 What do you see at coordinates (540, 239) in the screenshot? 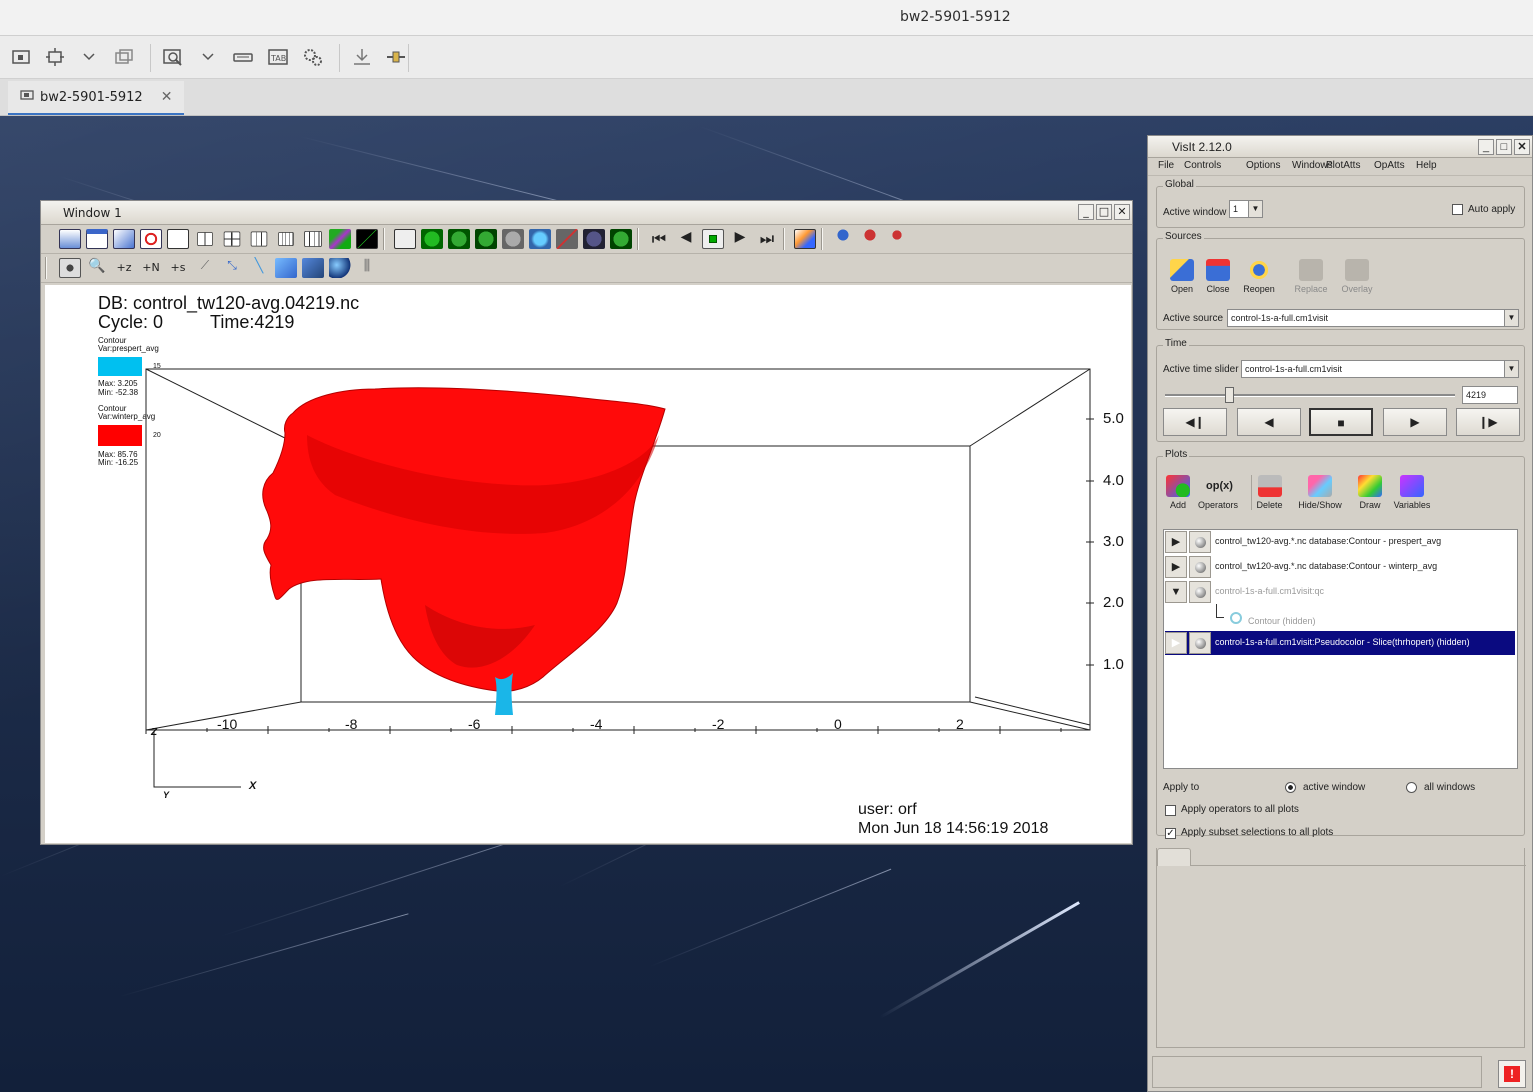
I see `spin-icon` at bounding box center [540, 239].